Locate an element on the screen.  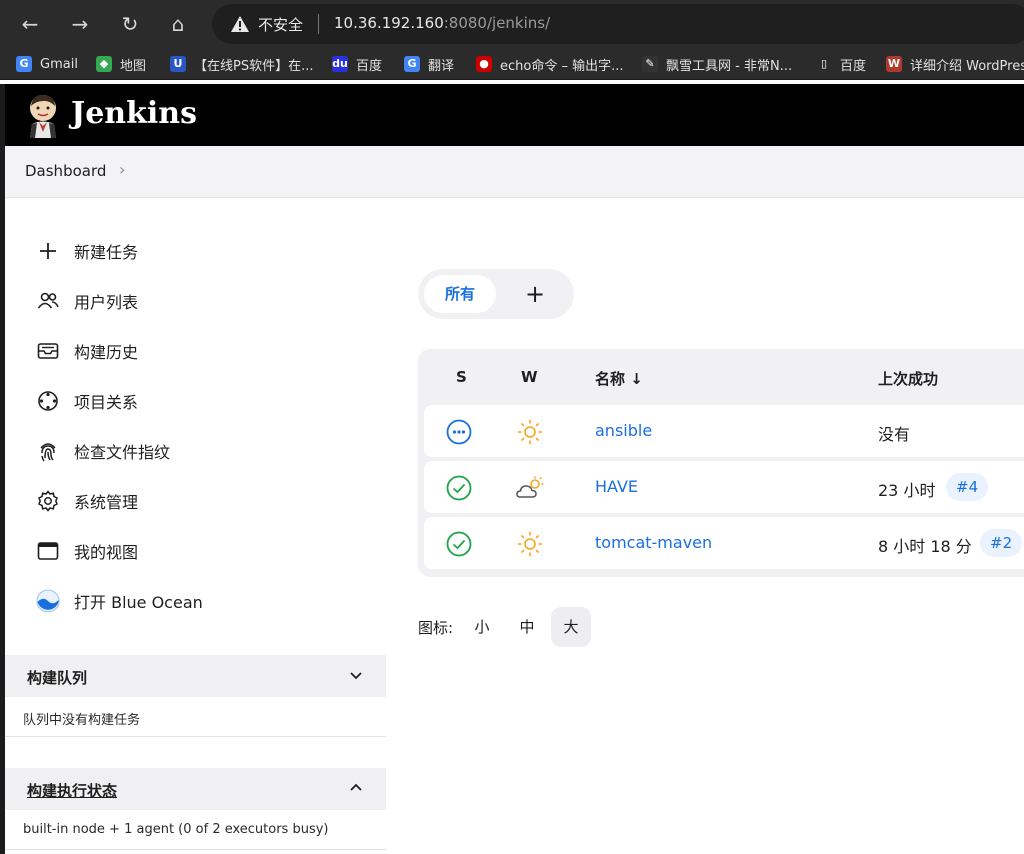
ps-icon: U is located at coordinates (178, 64).